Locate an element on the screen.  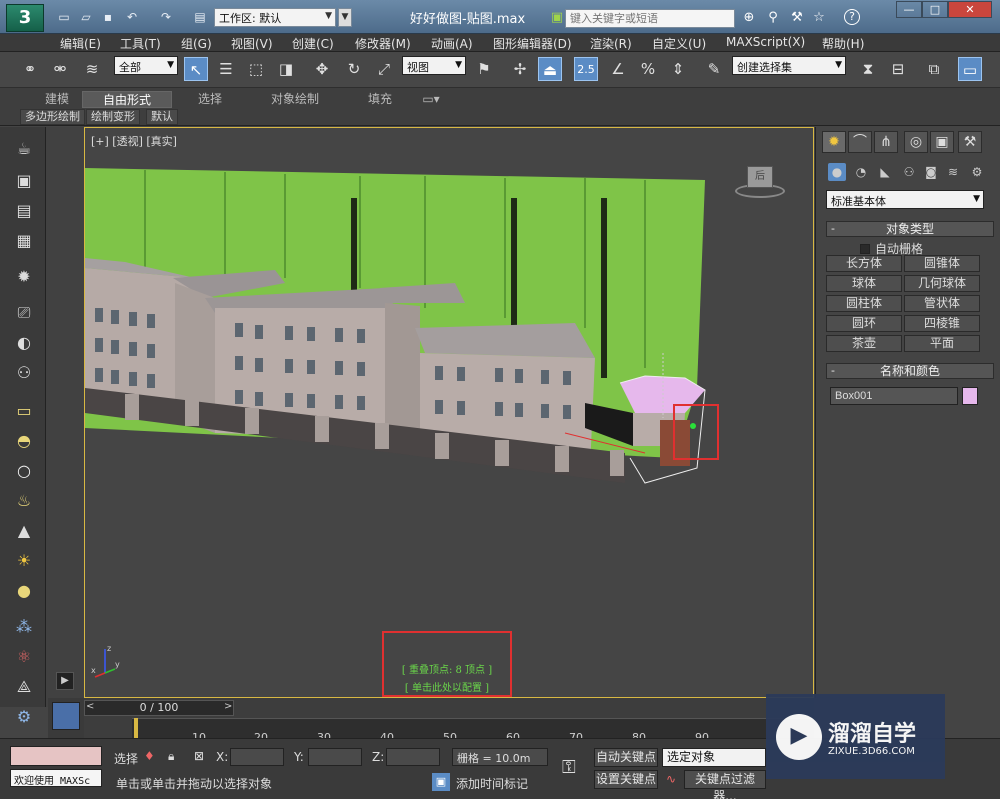
snaps-toggle-icon: 2.5 is located at coordinates (586, 69).